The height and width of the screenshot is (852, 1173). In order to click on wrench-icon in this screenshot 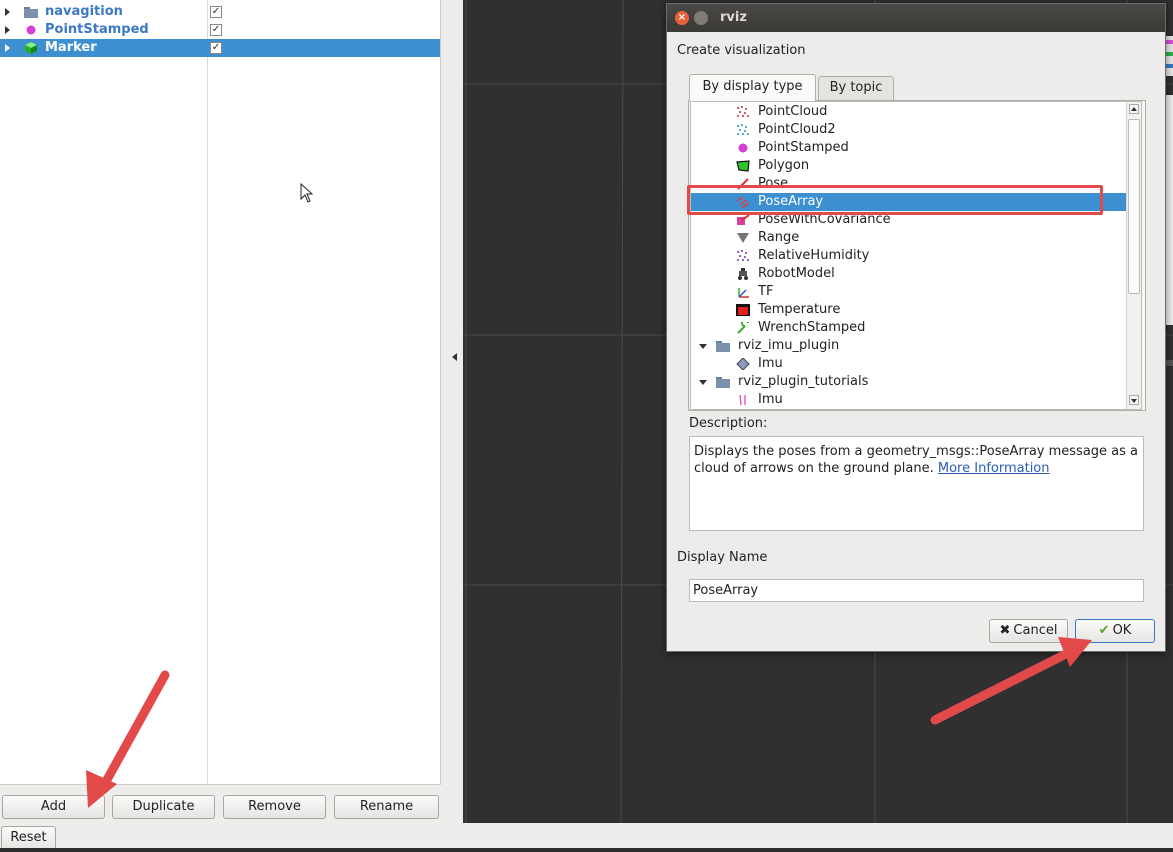, I will do `click(743, 328)`.